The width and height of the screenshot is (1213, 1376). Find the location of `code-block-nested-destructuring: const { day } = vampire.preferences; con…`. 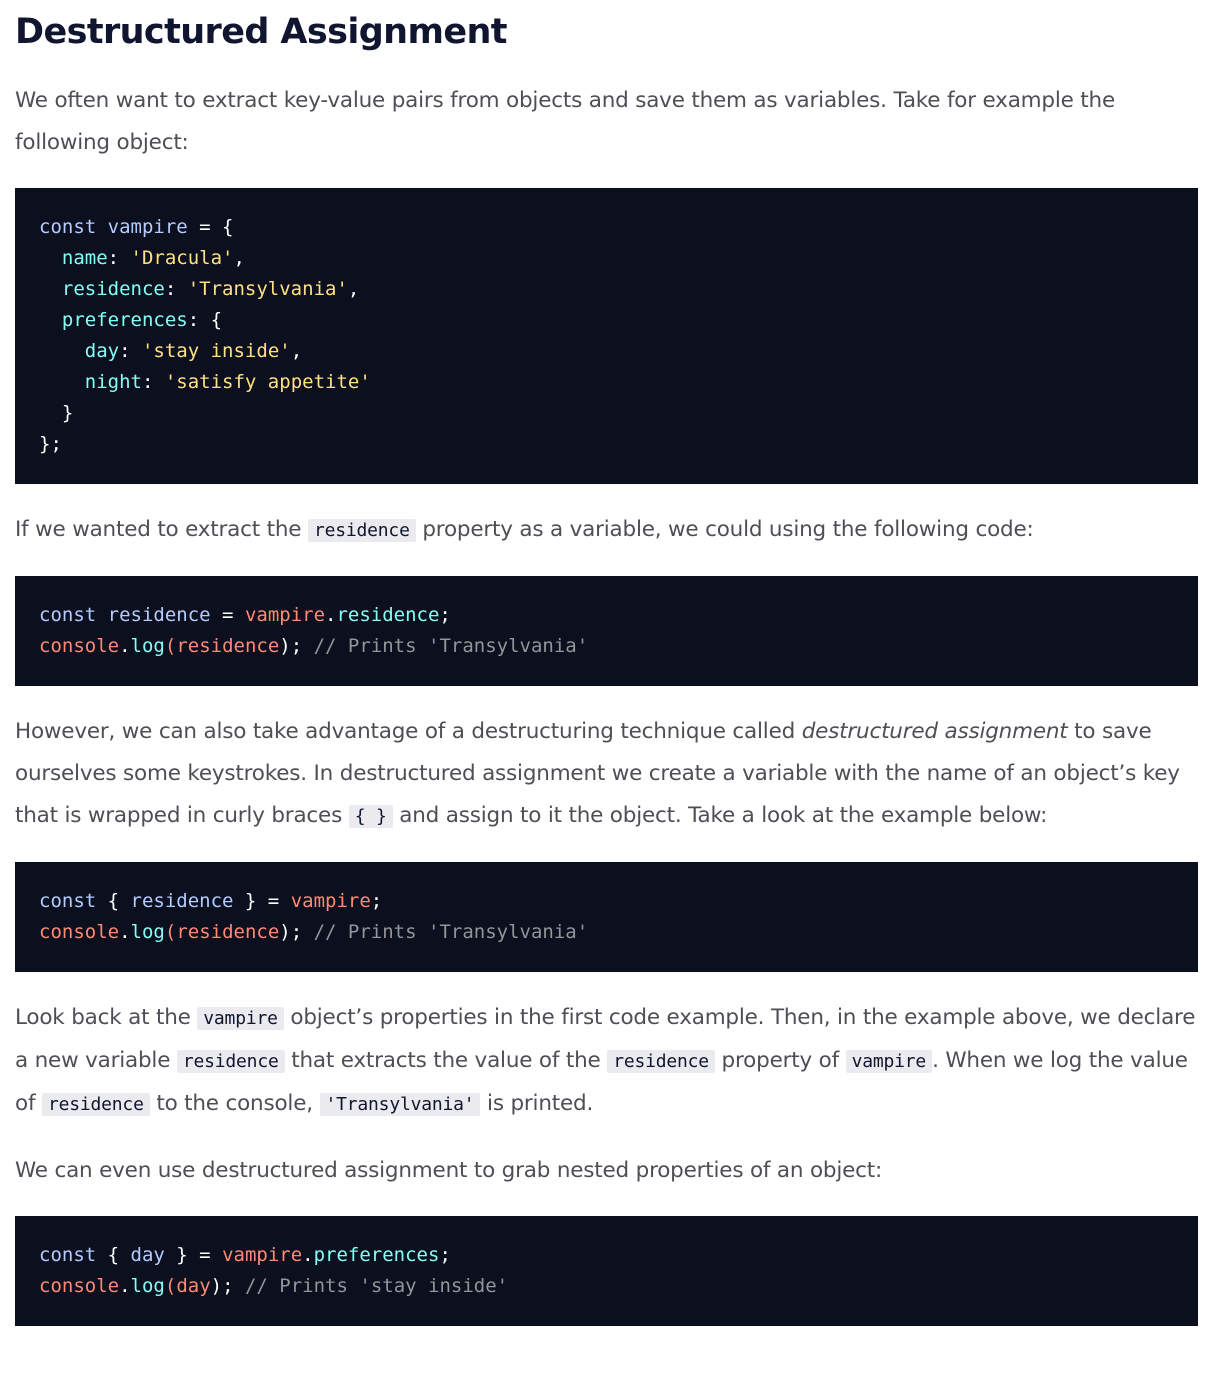

code-block-nested-destructuring: const { day } = vampire.preferences; con… is located at coordinates (606, 1271).